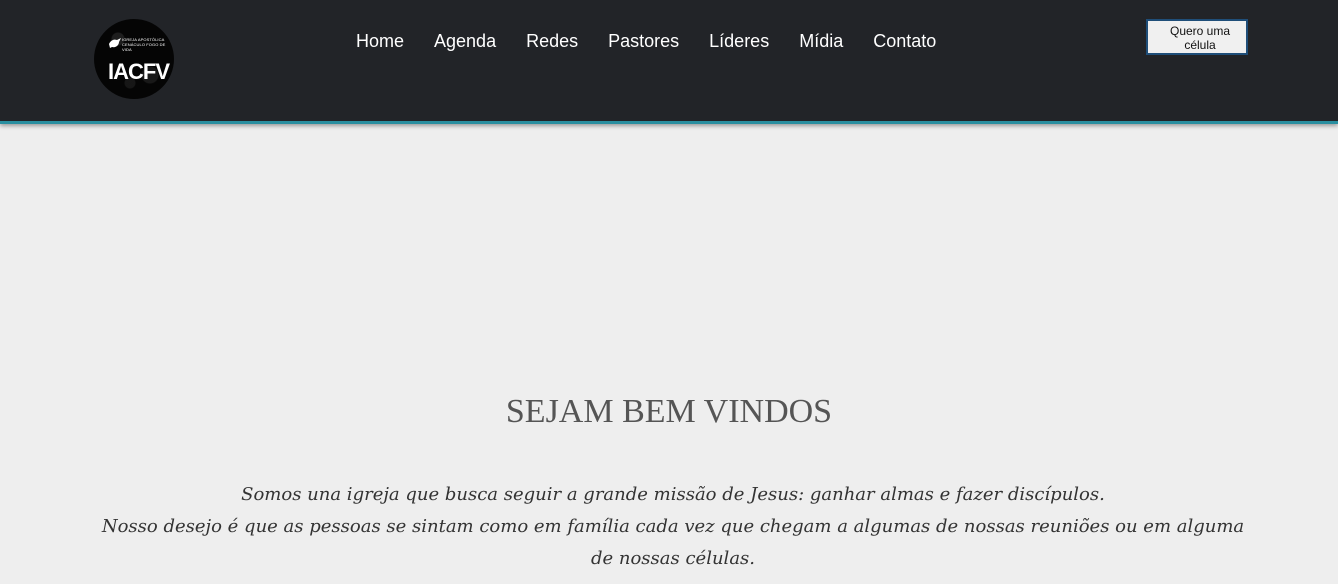 This screenshot has width=1338, height=584. I want to click on nav-midia: Mídia, so click(821, 41).